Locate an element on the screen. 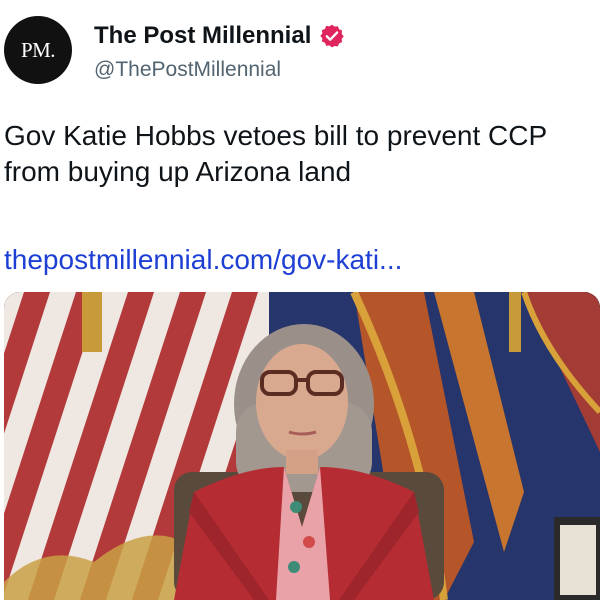  account-handle: @ThePostMillennial is located at coordinates (187, 70).